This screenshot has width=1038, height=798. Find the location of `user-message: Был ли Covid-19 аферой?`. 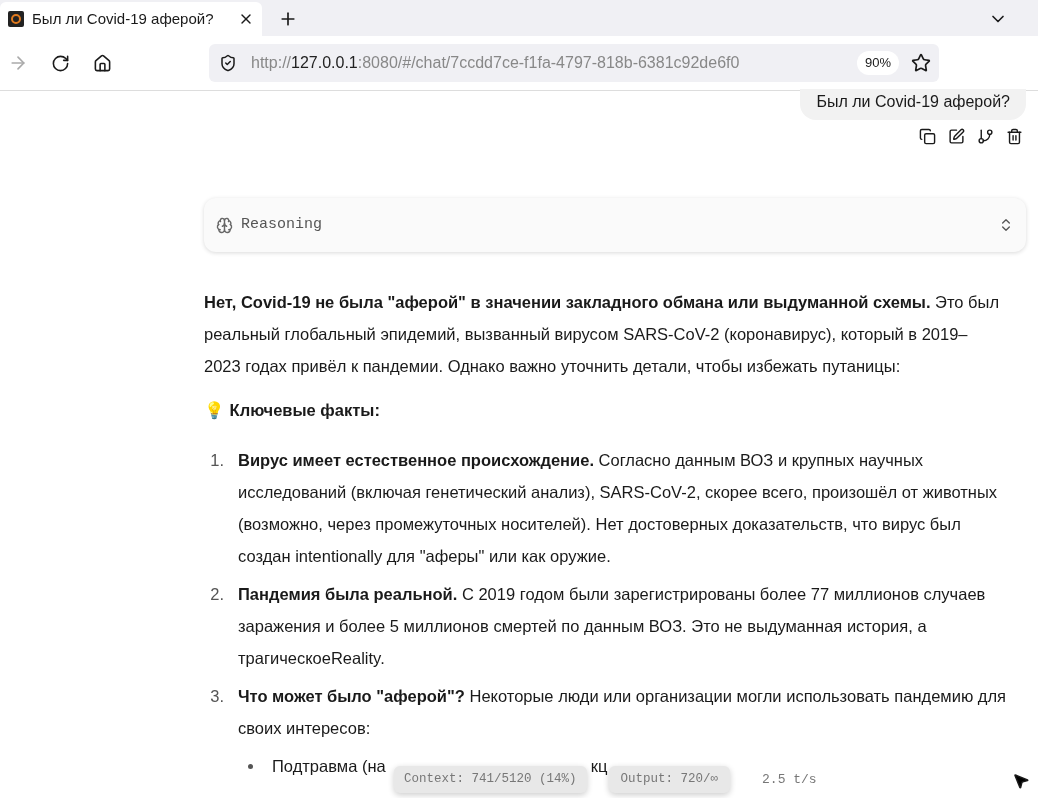

user-message: Был ли Covid-19 аферой? is located at coordinates (913, 104).